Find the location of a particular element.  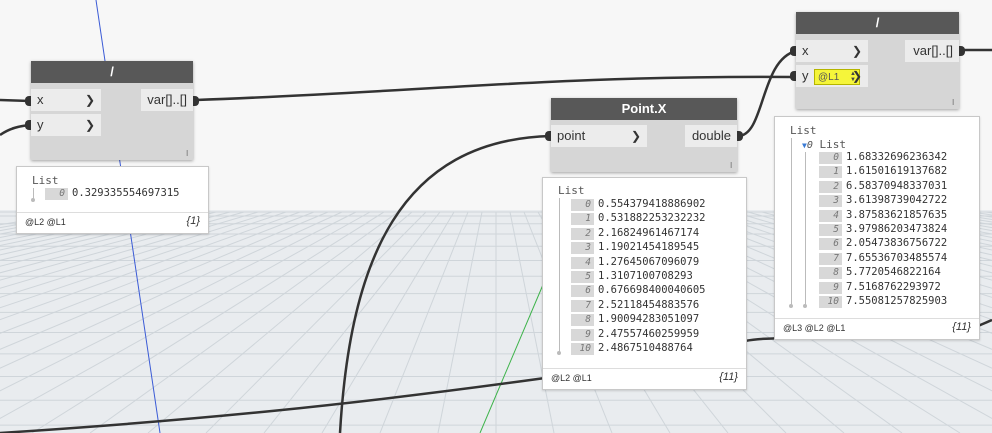

list-item: 0 0.329335554697315 is located at coordinates (112, 193).